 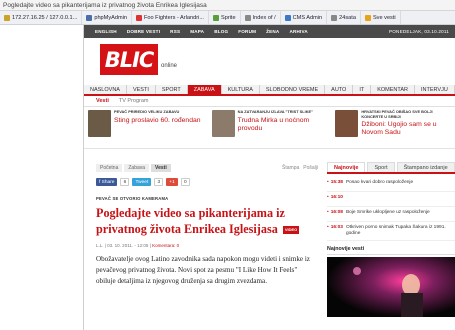 I want to click on article-kicker: PEVAČ SE OTVORIO KAMERAMA, so click(x=132, y=198).